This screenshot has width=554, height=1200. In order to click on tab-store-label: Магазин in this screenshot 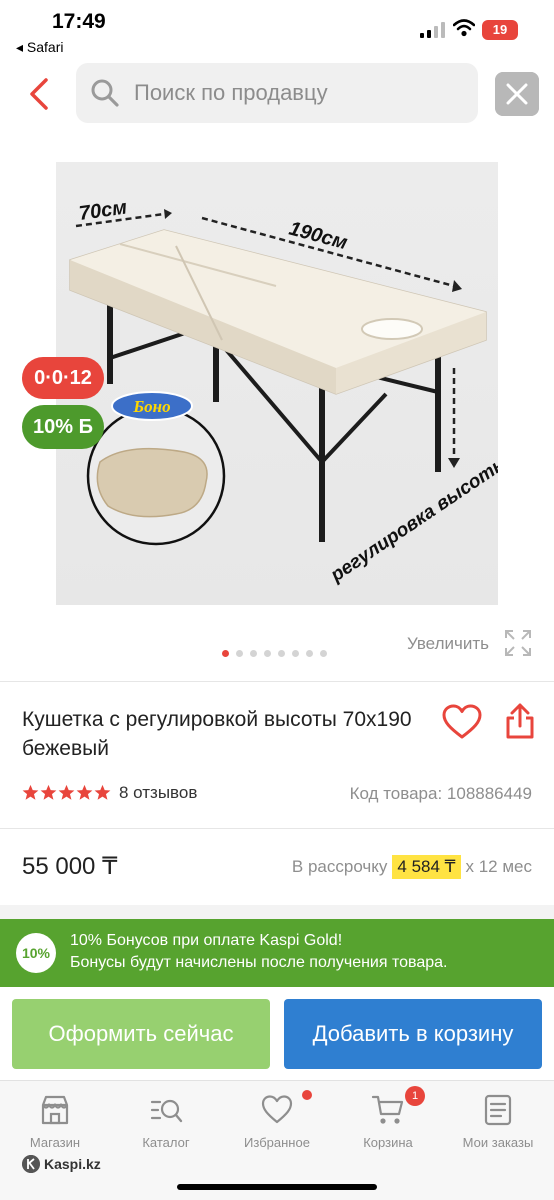, I will do `click(55, 1142)`.